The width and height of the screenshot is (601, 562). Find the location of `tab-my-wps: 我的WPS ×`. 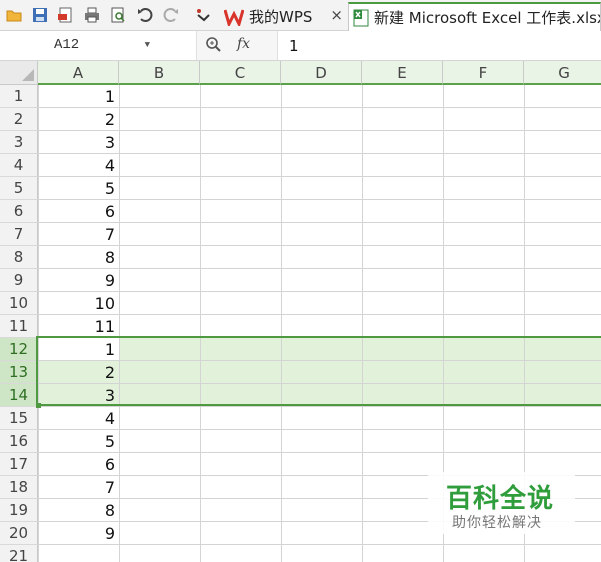

tab-my-wps: 我的WPS × is located at coordinates (284, 16).